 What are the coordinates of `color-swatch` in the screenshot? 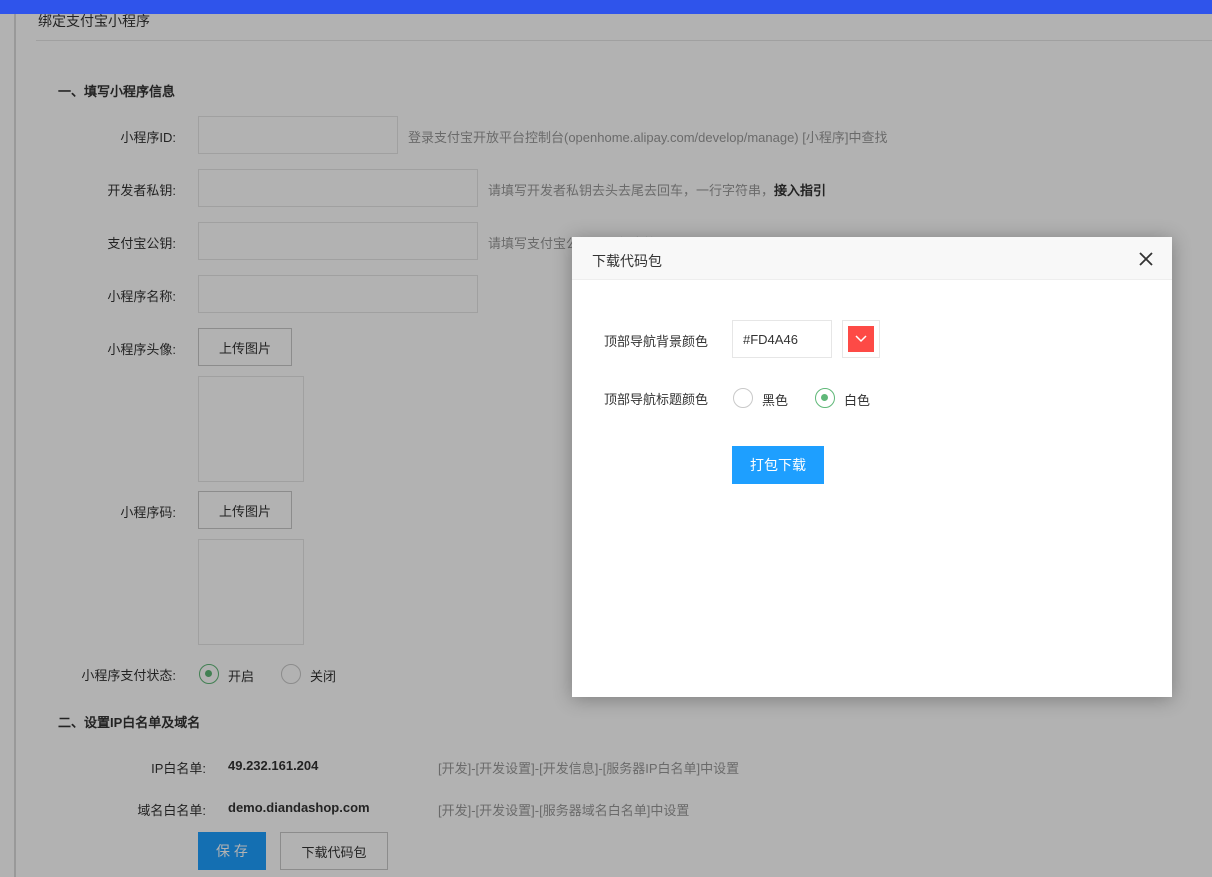 It's located at (861, 339).